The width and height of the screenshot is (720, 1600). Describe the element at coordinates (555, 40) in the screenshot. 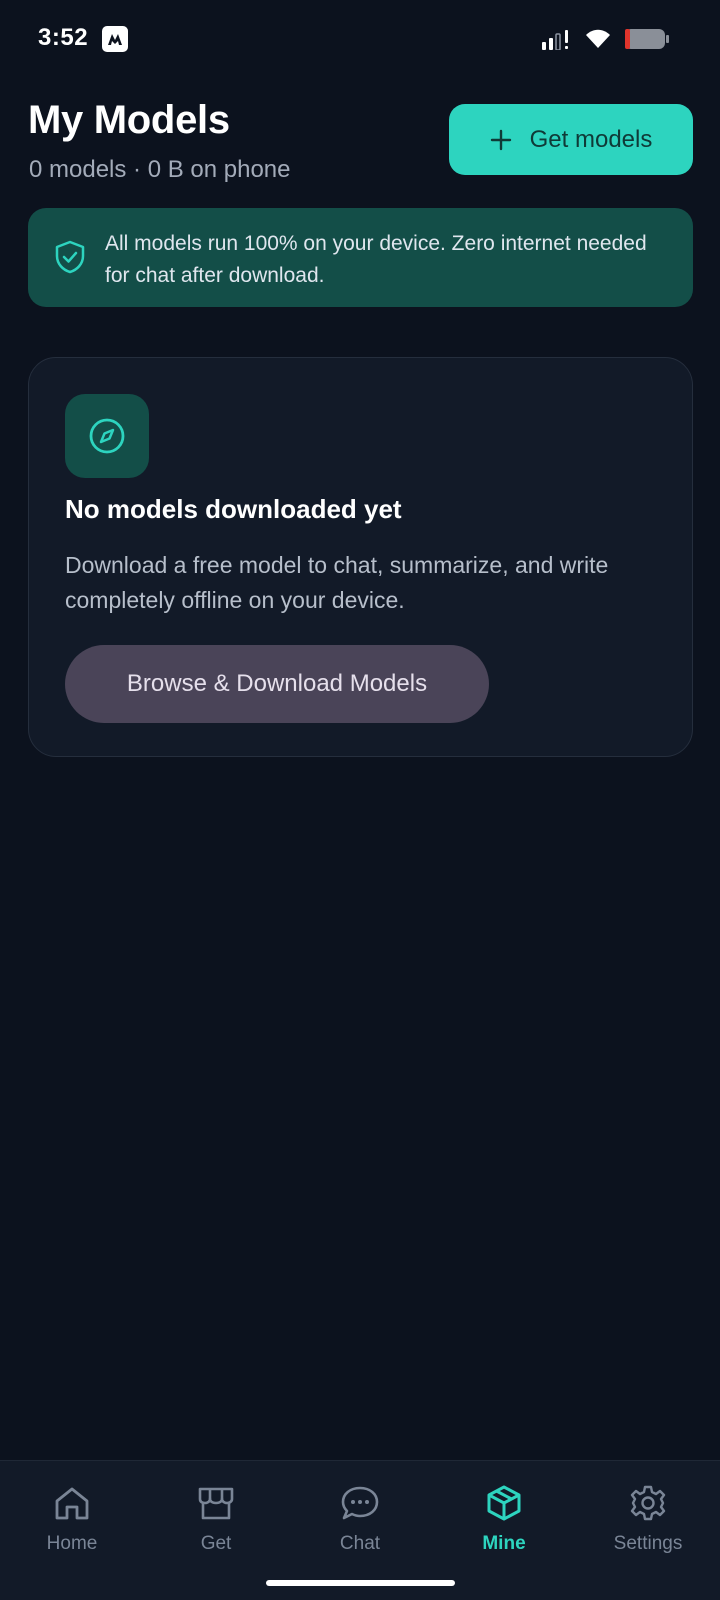

I see `signal-icon` at that location.